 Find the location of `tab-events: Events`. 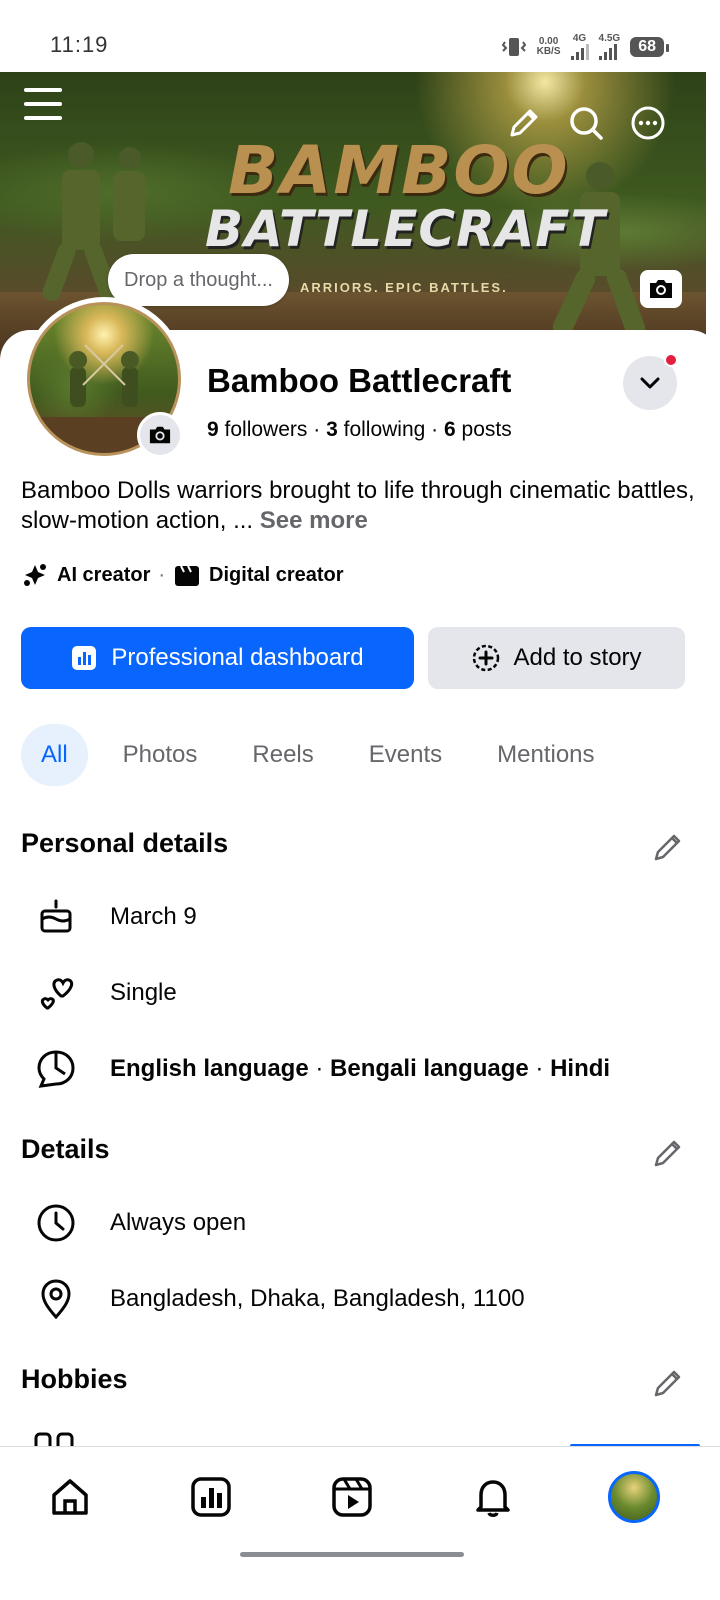

tab-events: Events is located at coordinates (405, 755).